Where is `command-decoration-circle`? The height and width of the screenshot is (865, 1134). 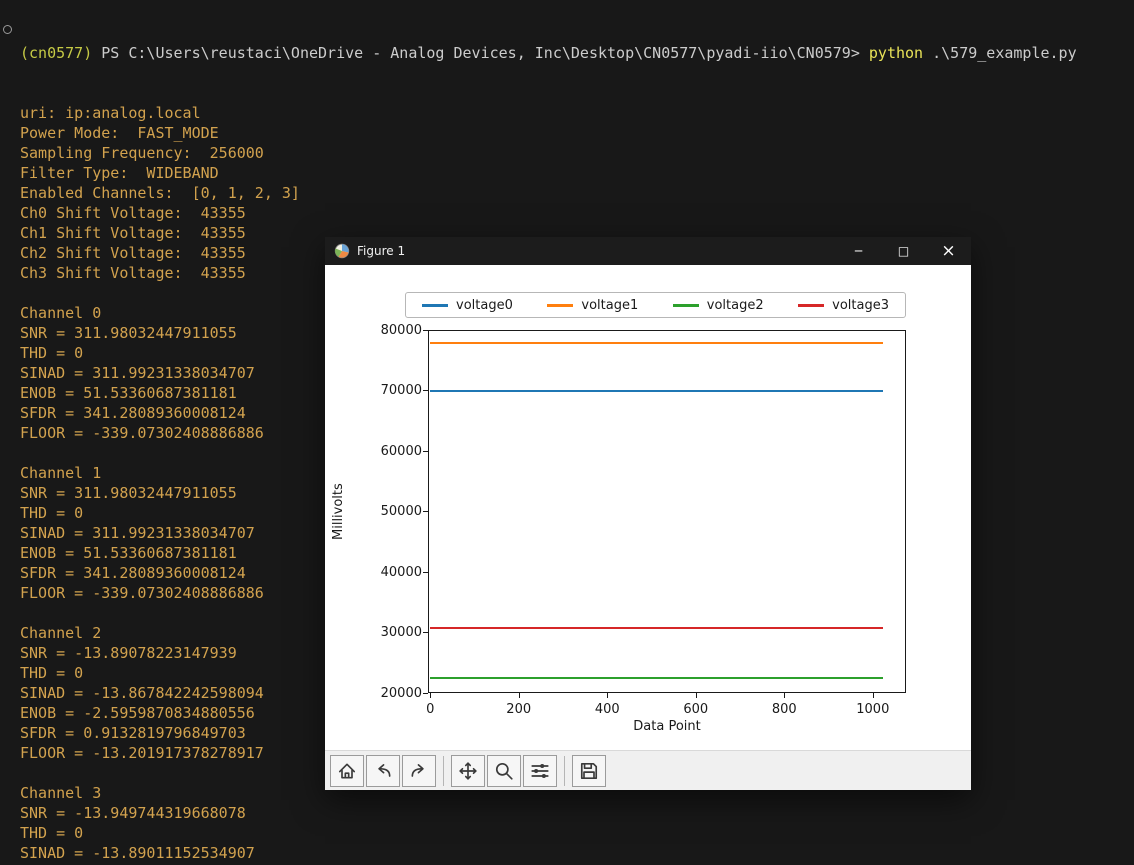 command-decoration-circle is located at coordinates (7, 29).